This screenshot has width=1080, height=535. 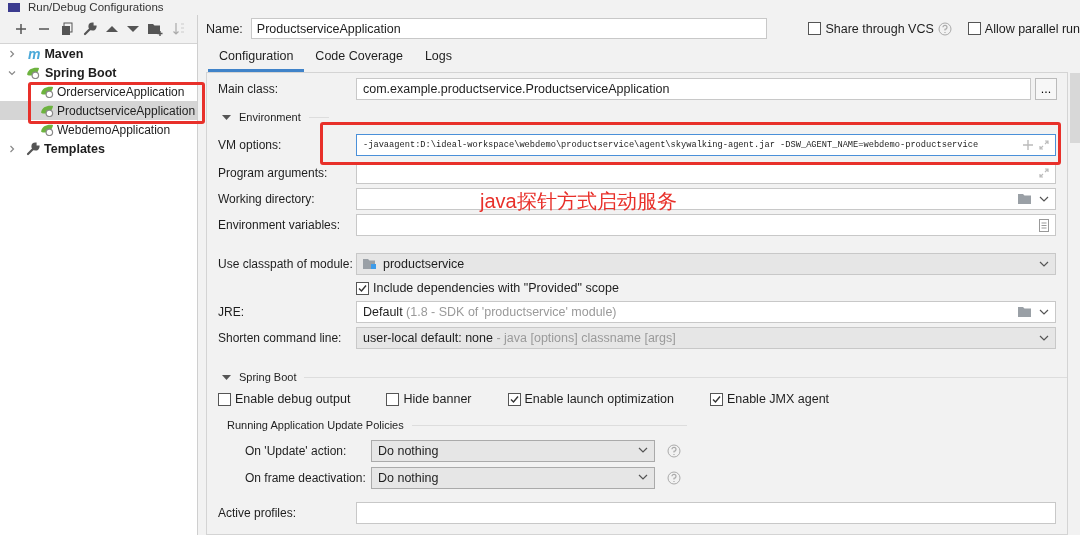 I want to click on name-field: ProductserviceApplication, so click(x=508, y=28).